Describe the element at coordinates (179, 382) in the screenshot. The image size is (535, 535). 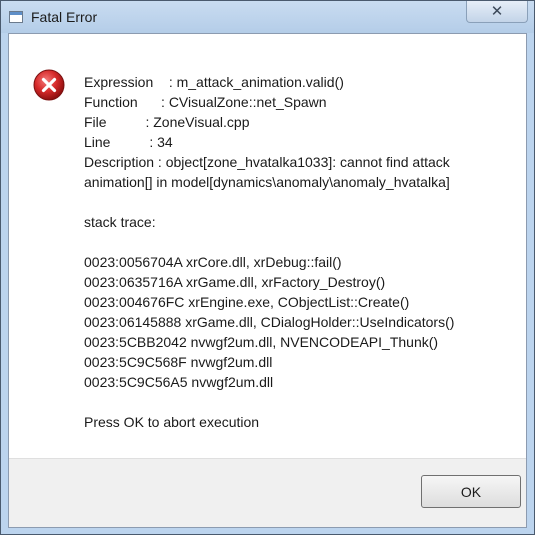
I see `stack-frame: 0023:5C9C56A5 nvwgf2um.dll` at that location.